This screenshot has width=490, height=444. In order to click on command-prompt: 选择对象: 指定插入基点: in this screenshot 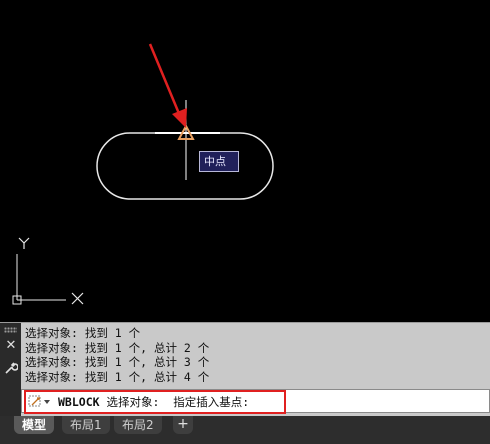, I will do `click(174, 402)`.